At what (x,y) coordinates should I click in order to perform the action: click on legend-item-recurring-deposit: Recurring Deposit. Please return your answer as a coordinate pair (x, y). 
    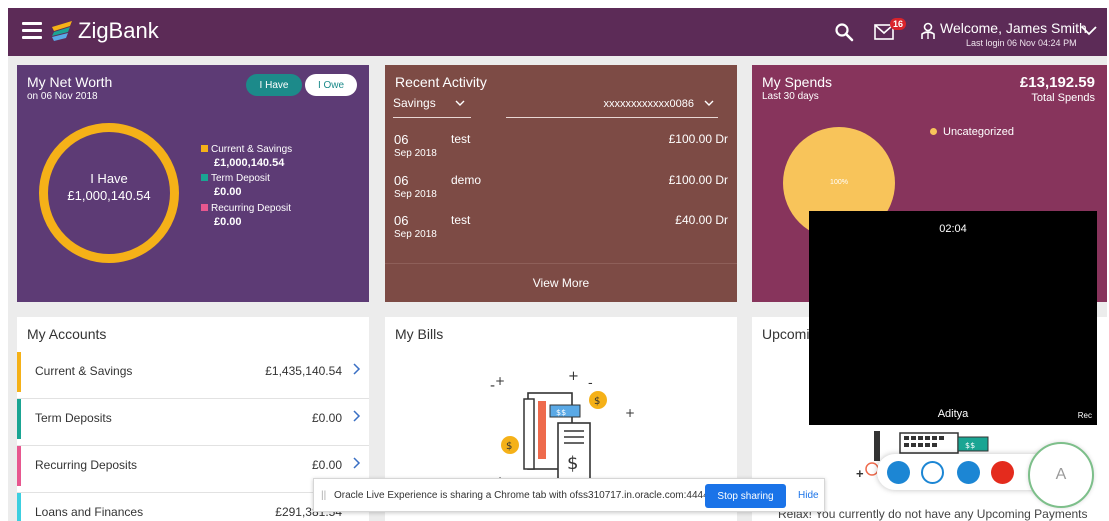
    Looking at the image, I should click on (246, 208).